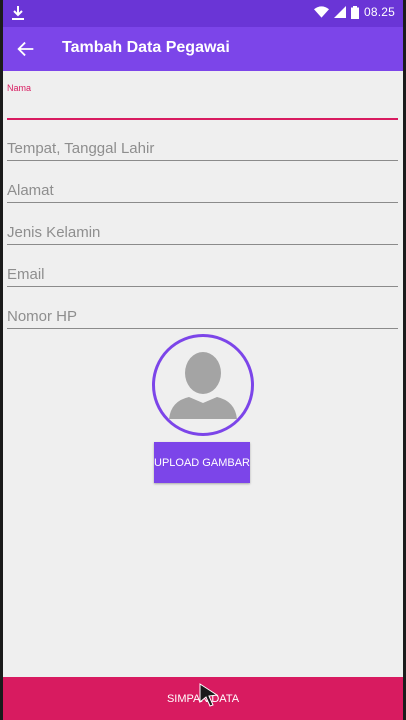 The height and width of the screenshot is (720, 406). I want to click on birth-place-date-field, so click(202, 149).